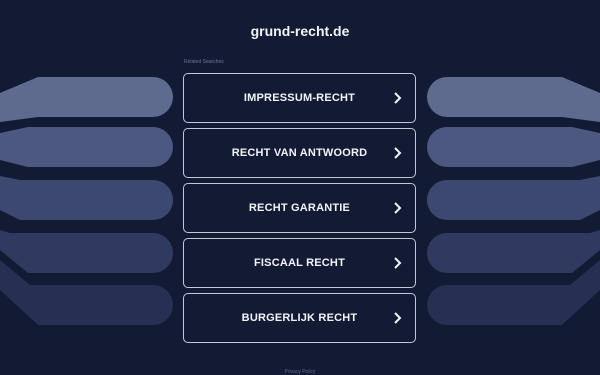 The height and width of the screenshot is (375, 600). I want to click on related-searches-label: Related Searches, so click(204, 62).